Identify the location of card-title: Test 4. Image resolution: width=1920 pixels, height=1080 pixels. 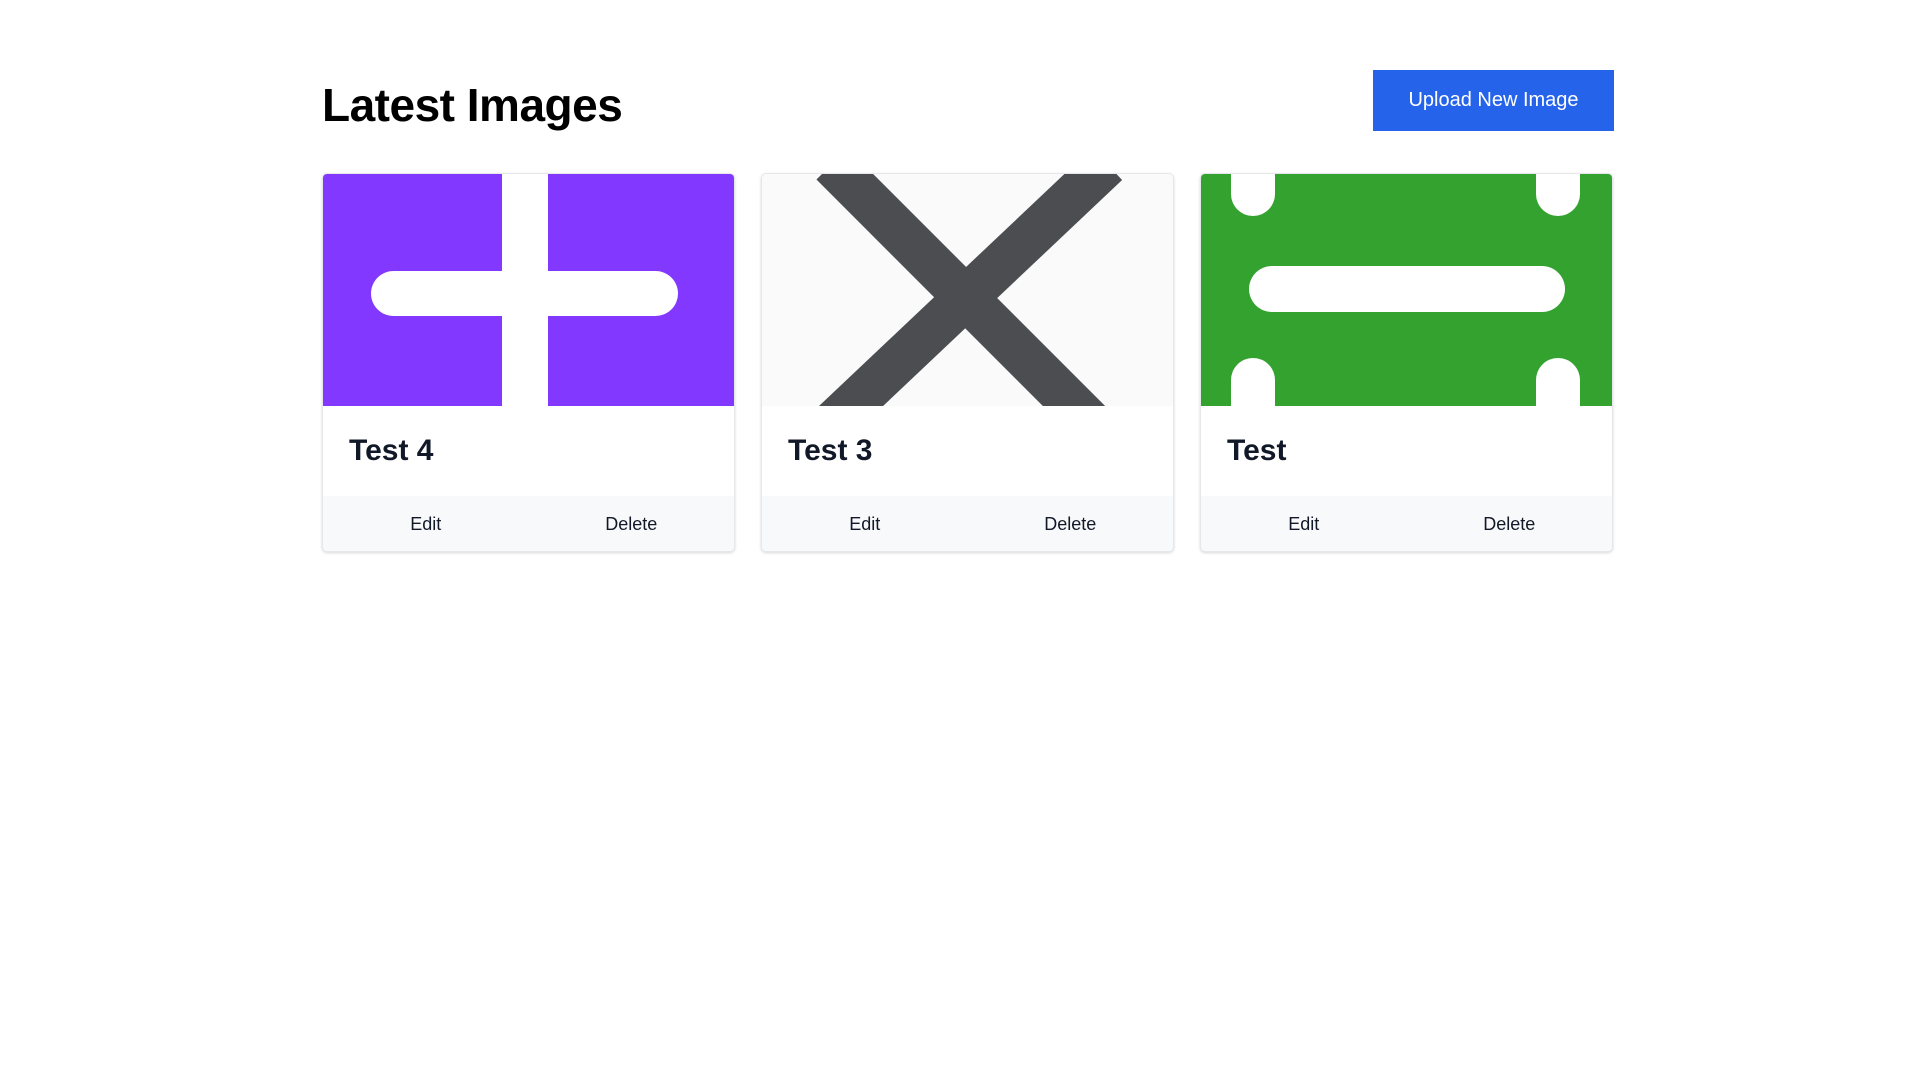
(391, 450).